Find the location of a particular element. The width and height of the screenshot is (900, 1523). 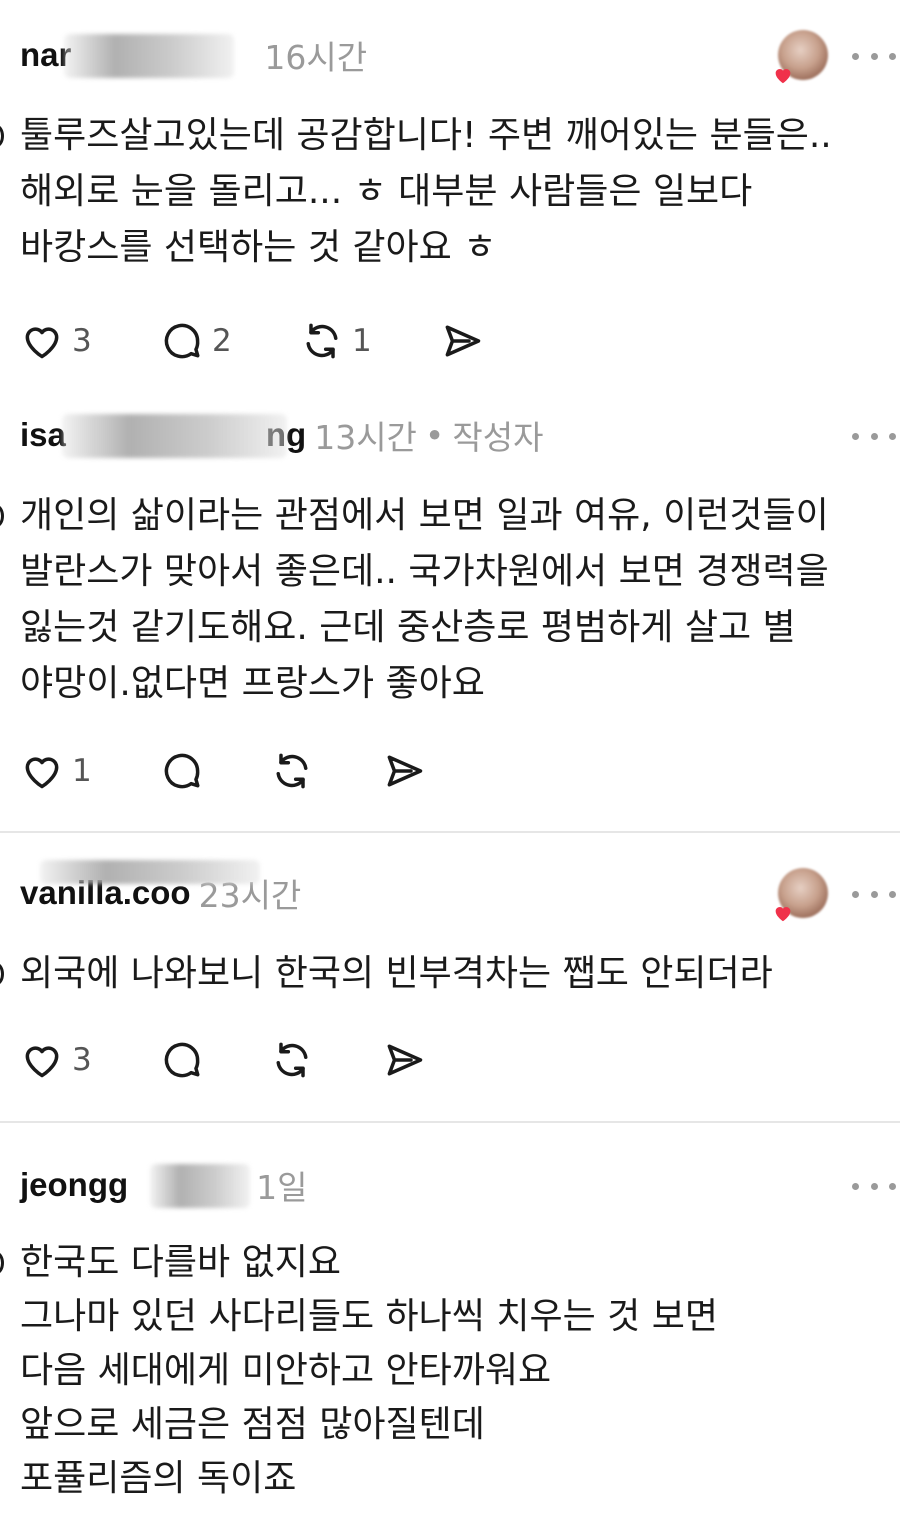

repost-count: 1 is located at coordinates (362, 341).